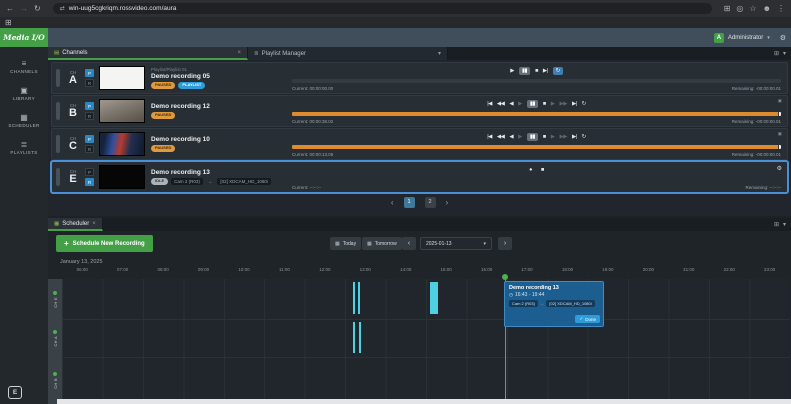 The width and height of the screenshot is (791, 404). Describe the element at coordinates (768, 38) in the screenshot. I see `user-menu-caret-icon: ▾` at that location.